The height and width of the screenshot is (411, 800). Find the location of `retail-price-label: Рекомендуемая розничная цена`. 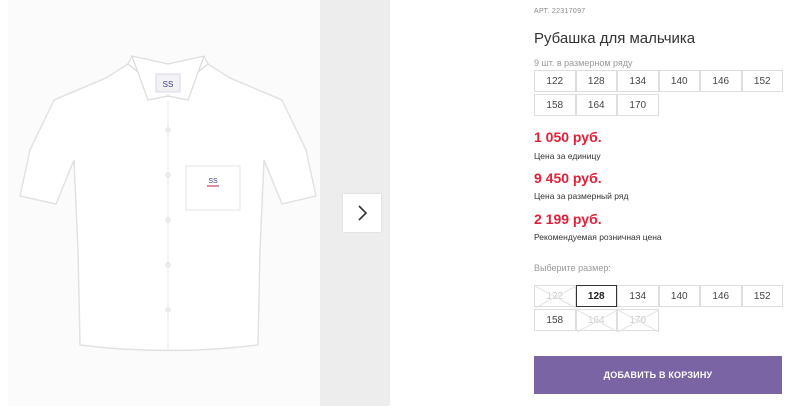

retail-price-label: Рекомендуемая розничная цена is located at coordinates (598, 237).